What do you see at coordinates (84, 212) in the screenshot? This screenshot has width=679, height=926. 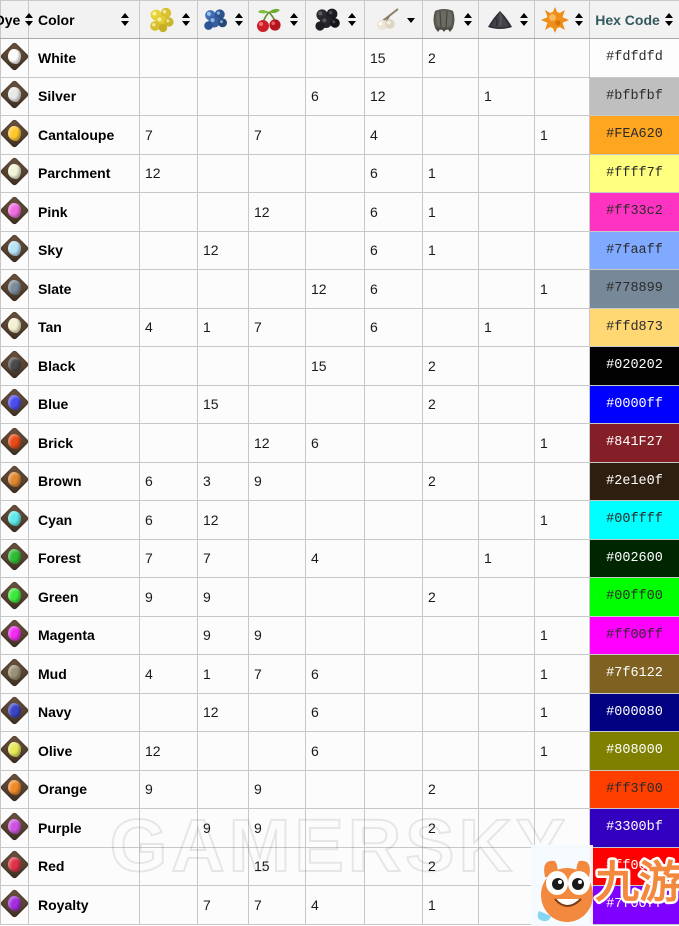 I see `dye-color-name: Pink` at bounding box center [84, 212].